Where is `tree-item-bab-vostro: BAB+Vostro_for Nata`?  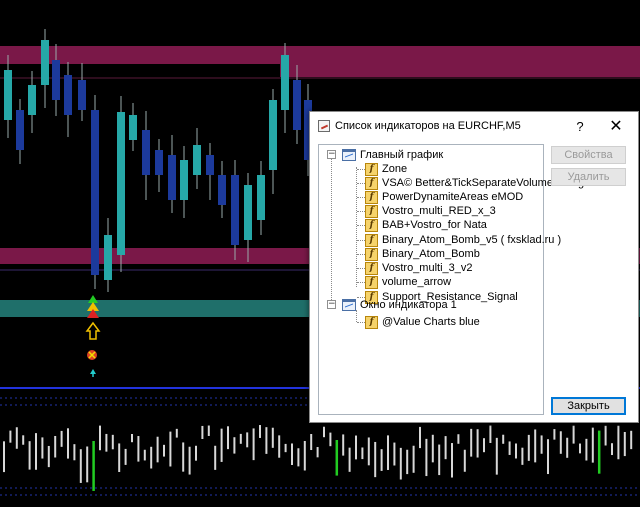 tree-item-bab-vostro: BAB+Vostro_for Nata is located at coordinates (434, 225).